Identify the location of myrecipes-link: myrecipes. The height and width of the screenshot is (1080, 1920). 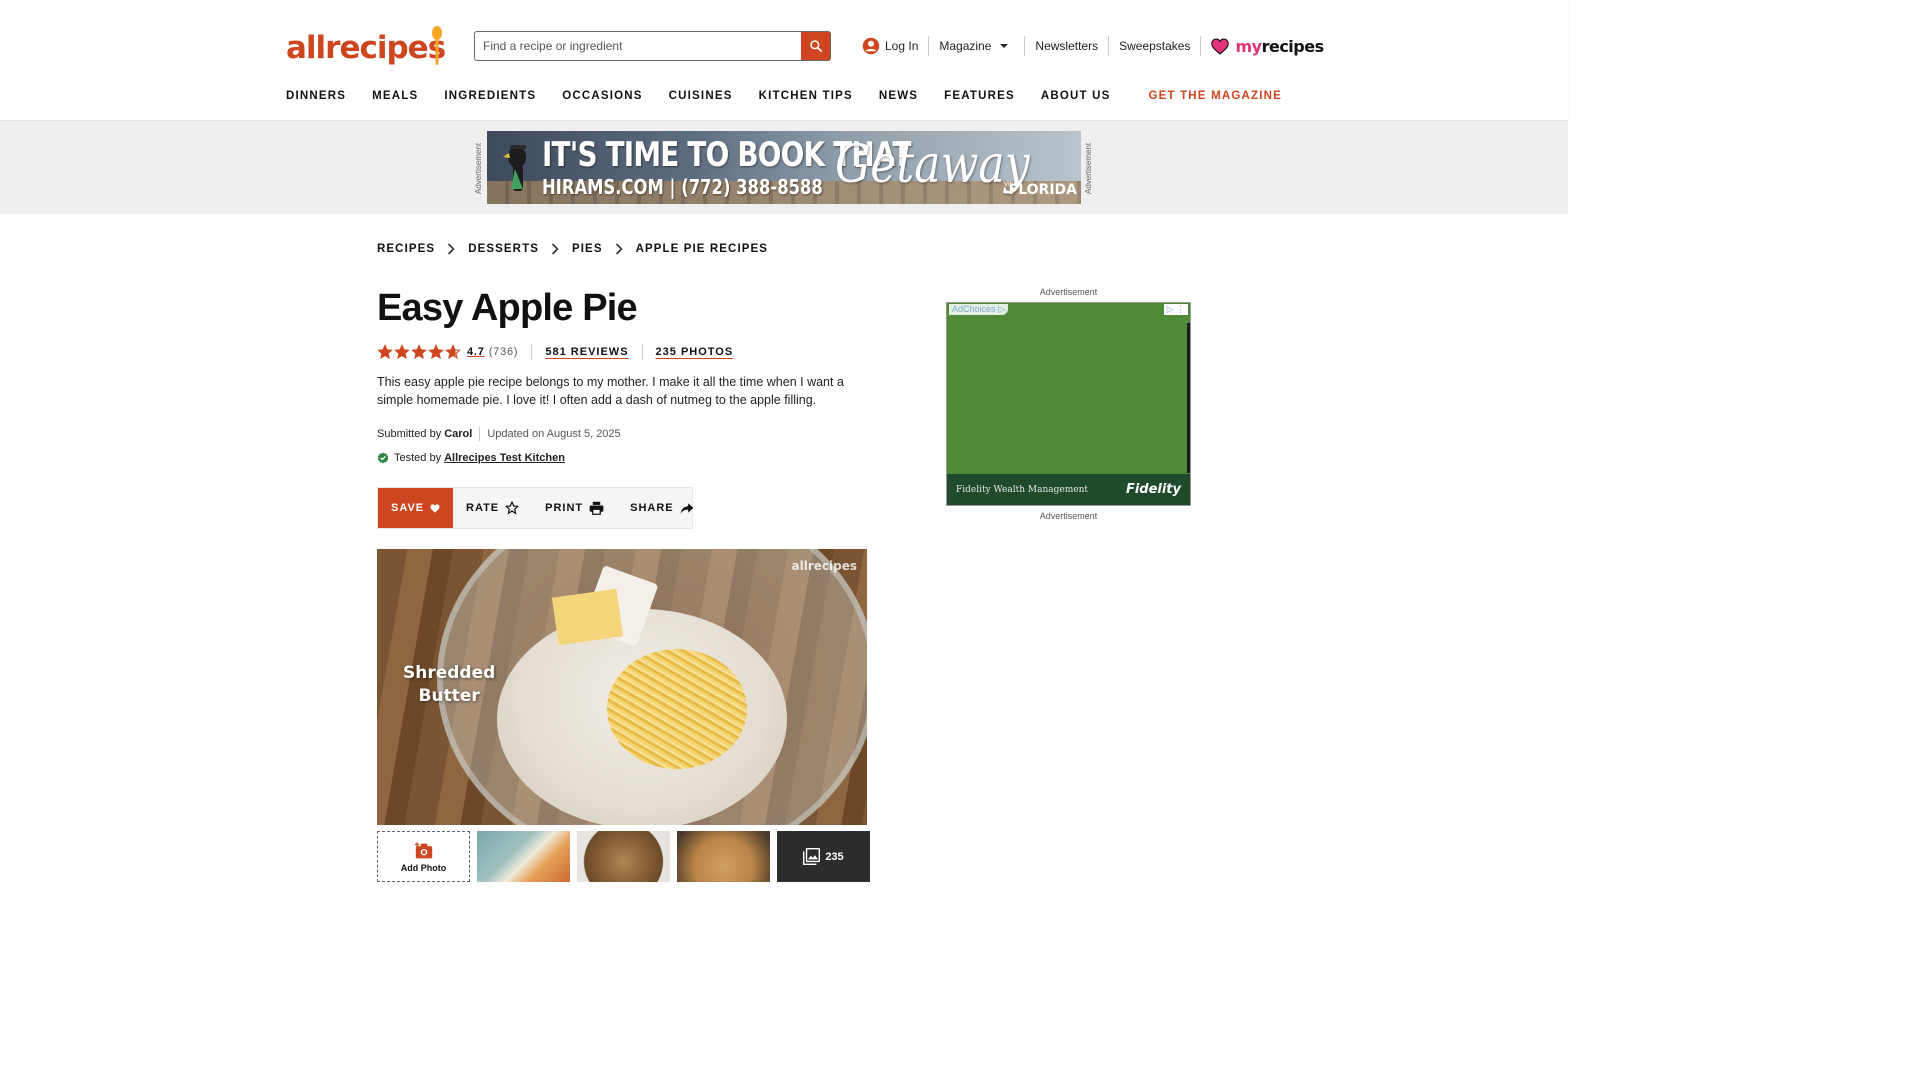
(1267, 46).